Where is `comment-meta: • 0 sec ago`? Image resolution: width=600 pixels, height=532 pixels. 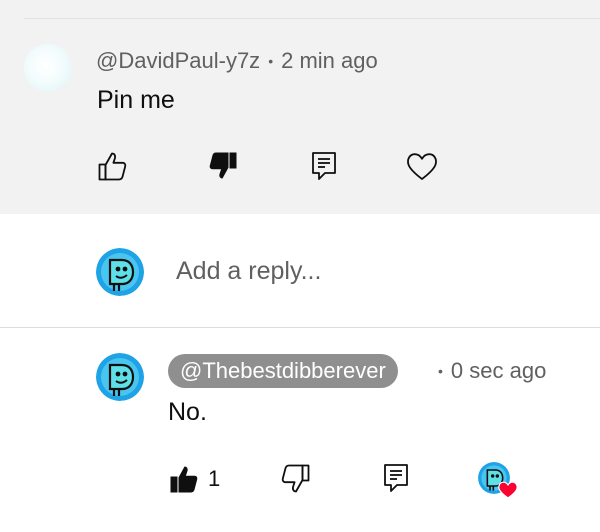 comment-meta: • 0 sec ago is located at coordinates (492, 371).